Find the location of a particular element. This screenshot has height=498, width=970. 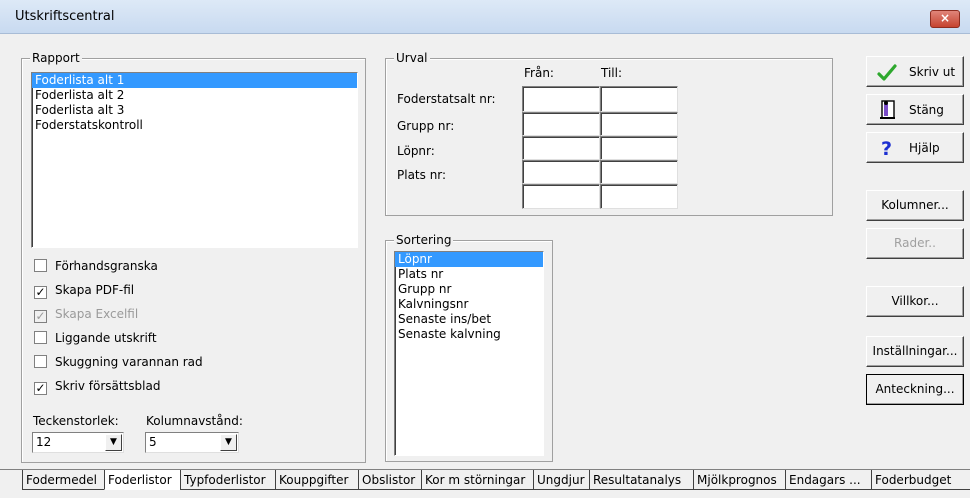

help-button: ? Hjälp is located at coordinates (915, 147).